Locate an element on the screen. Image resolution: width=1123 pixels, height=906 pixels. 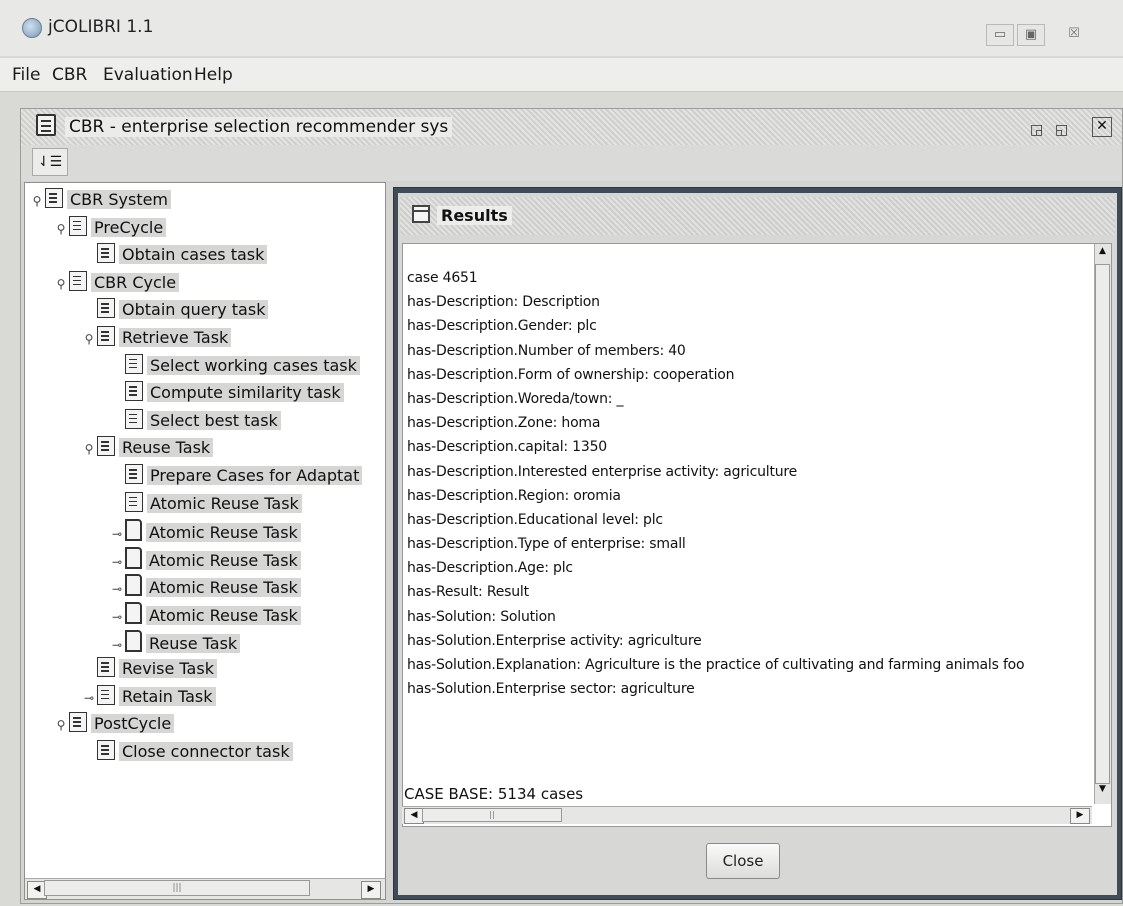
tree-node-label: Close connector task is located at coordinates (206, 751).